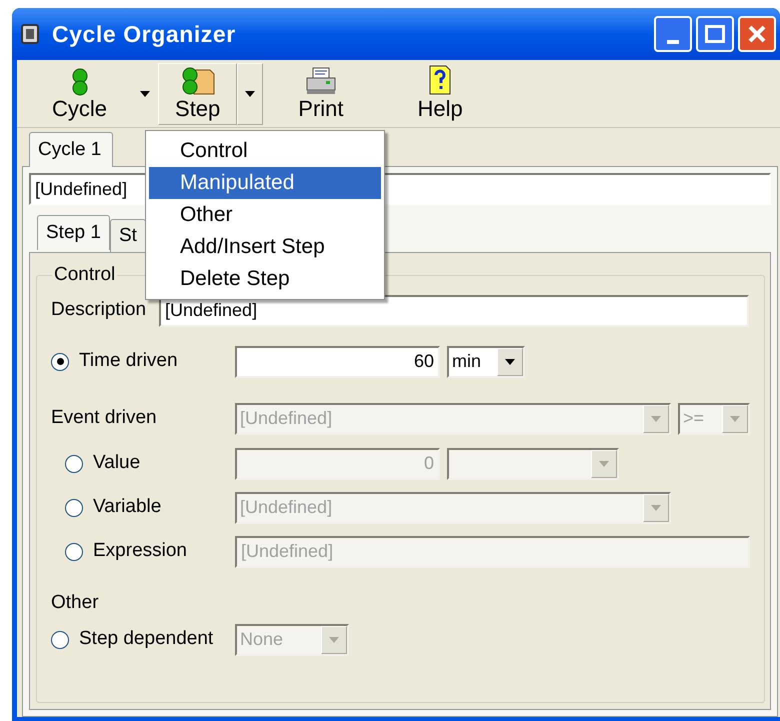 The image size is (780, 721). I want to click on minimize-button, so click(673, 34).